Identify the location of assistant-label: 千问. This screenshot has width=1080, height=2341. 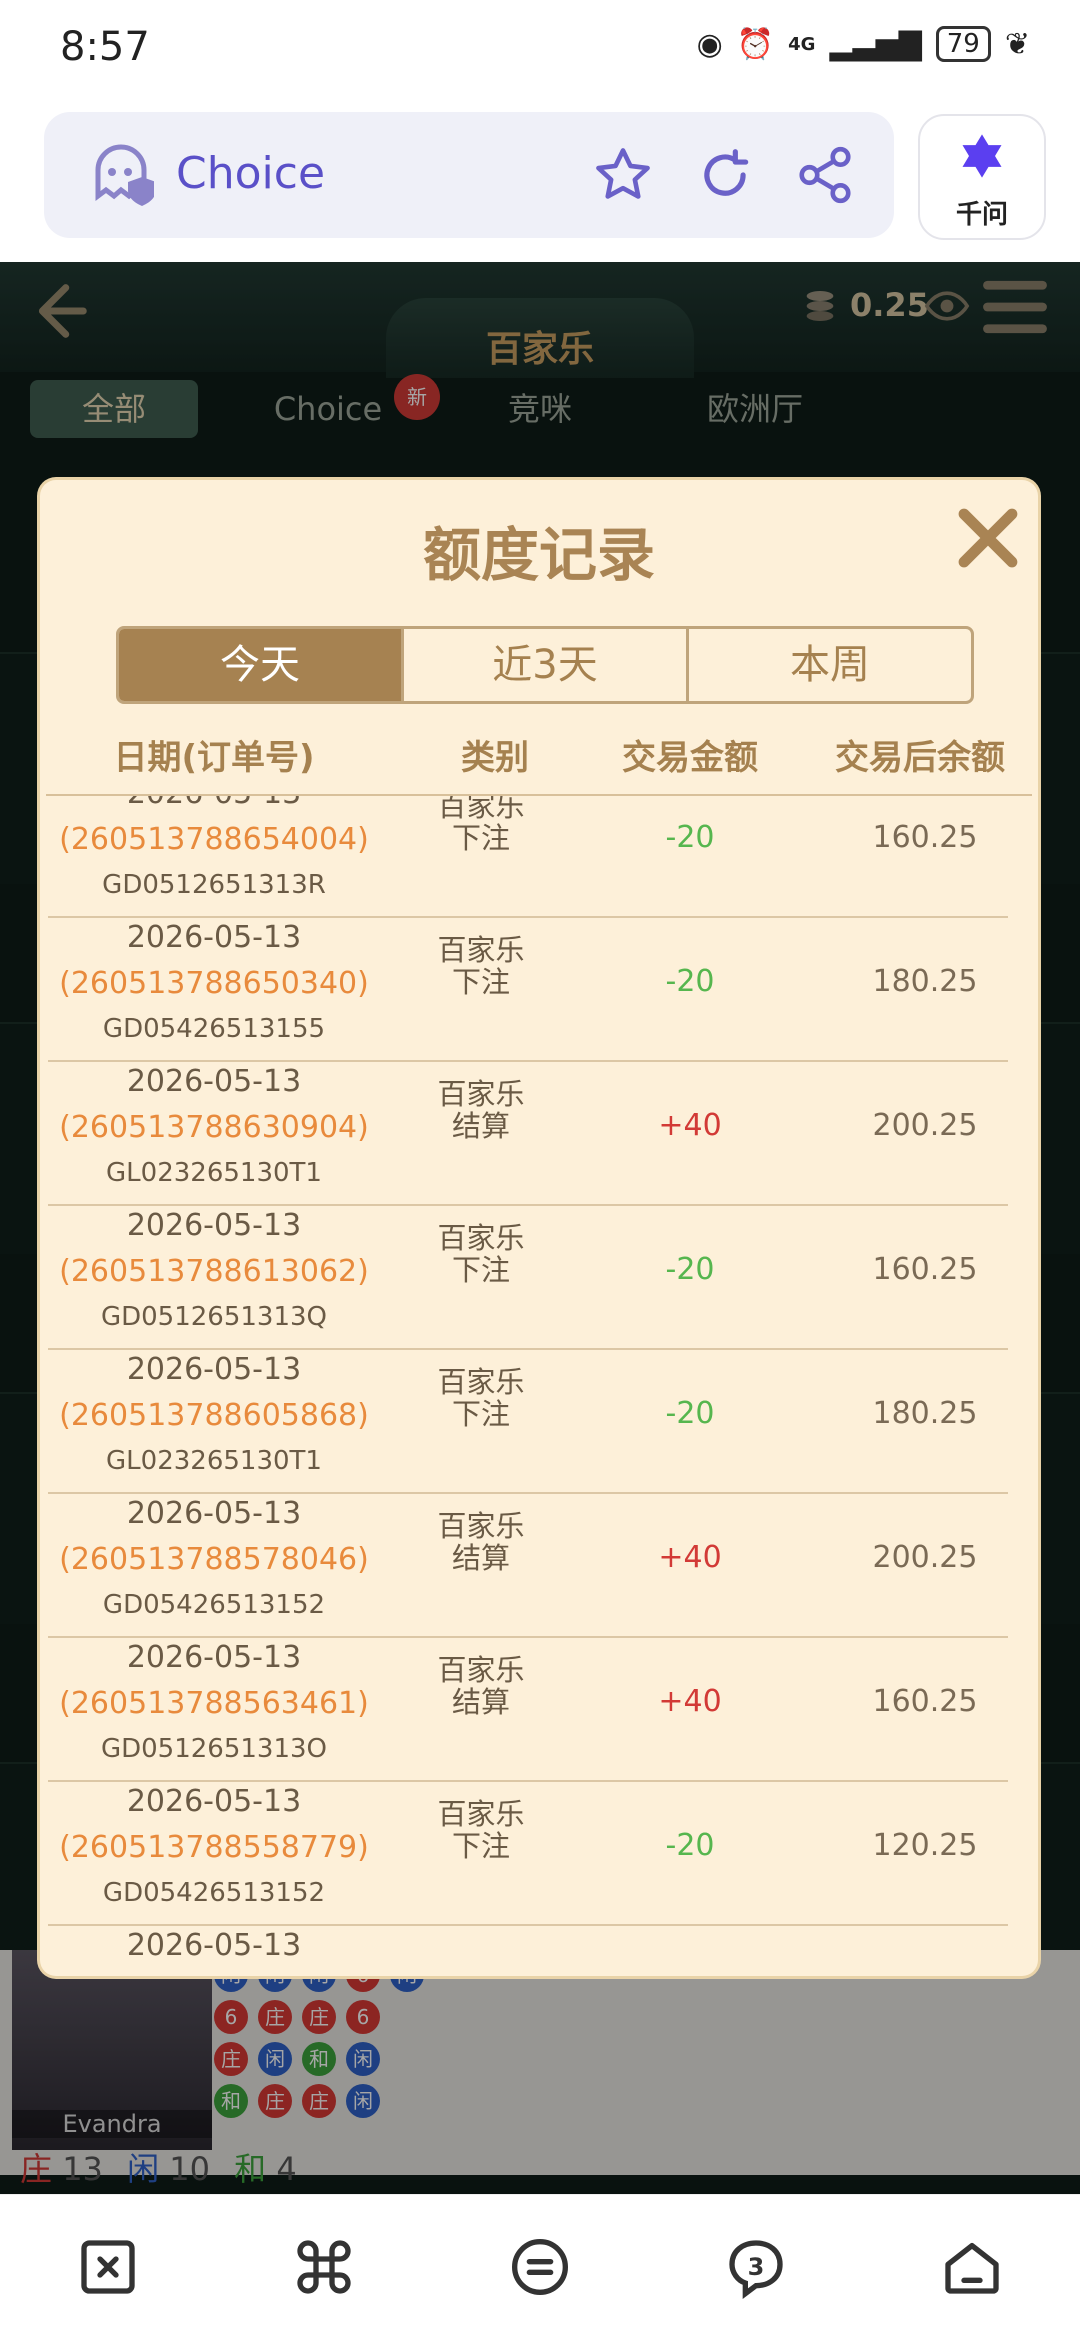
(981, 215).